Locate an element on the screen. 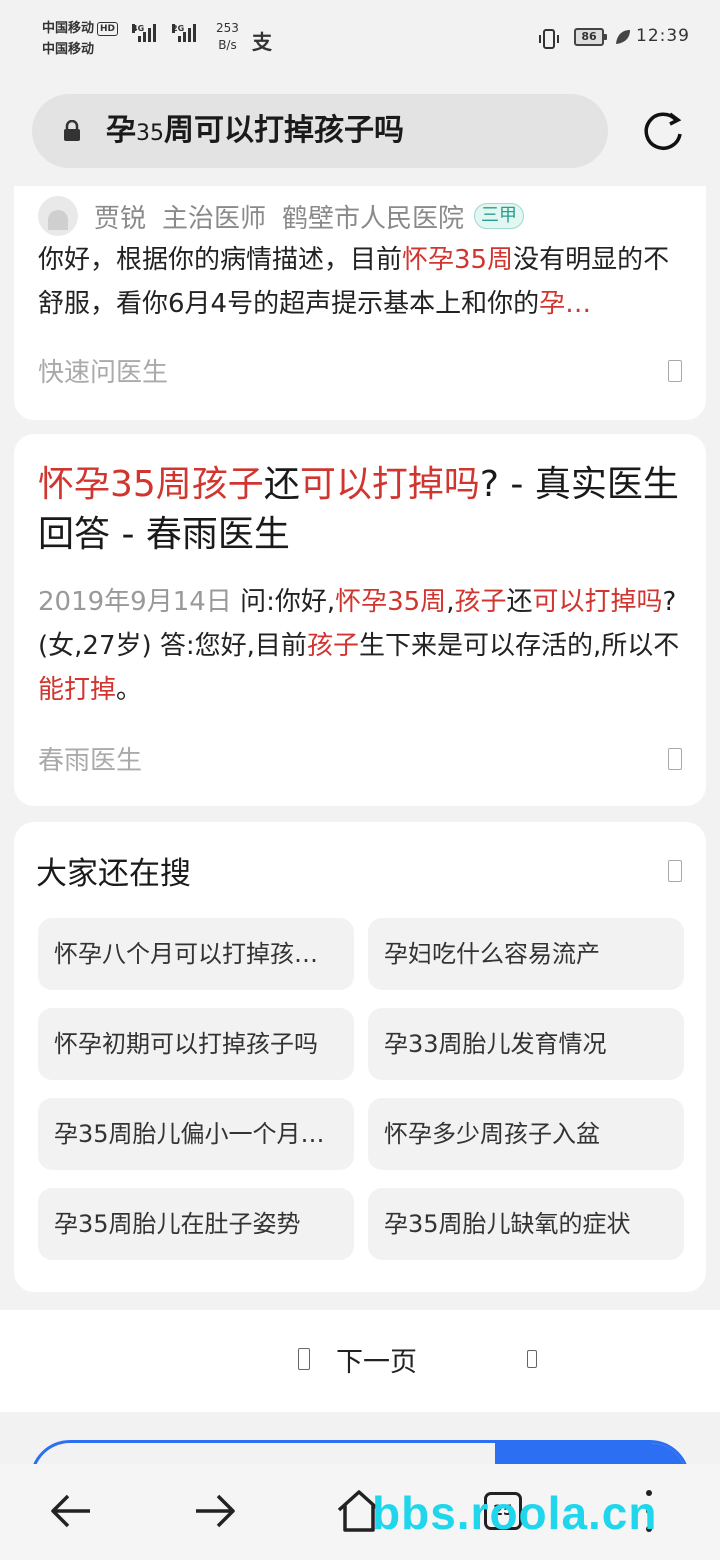 The height and width of the screenshot is (1560, 720). speed-unit: B/s is located at coordinates (227, 45).